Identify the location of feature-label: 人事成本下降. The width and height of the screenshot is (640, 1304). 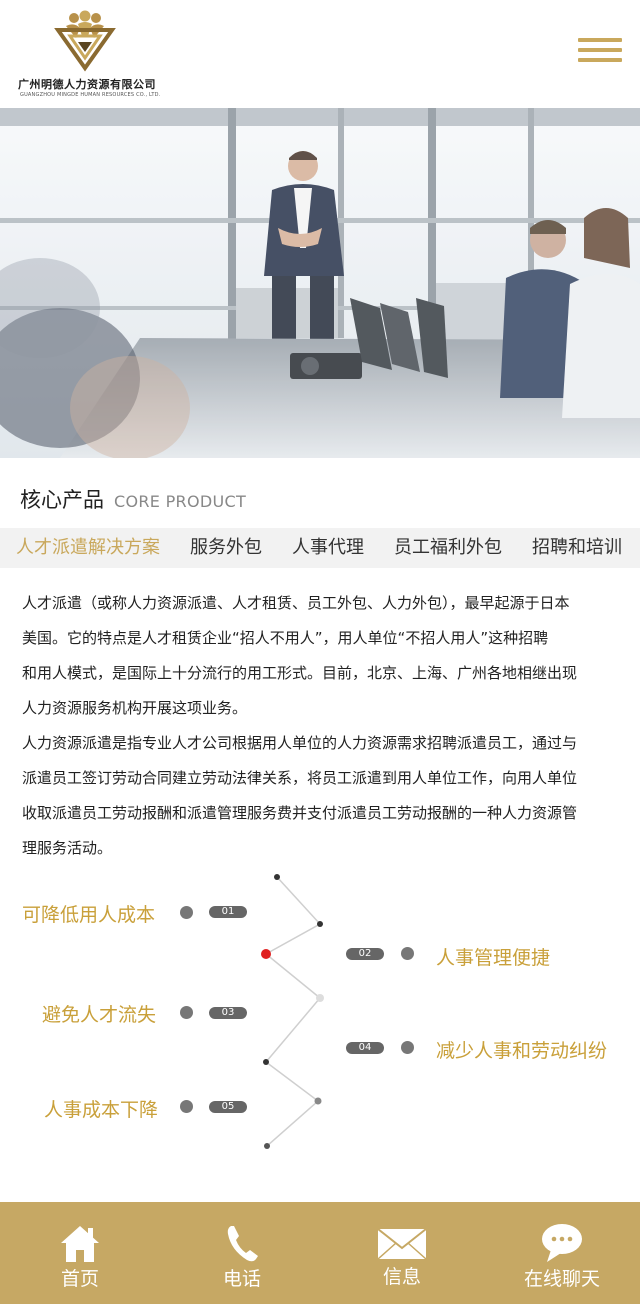
(101, 1110).